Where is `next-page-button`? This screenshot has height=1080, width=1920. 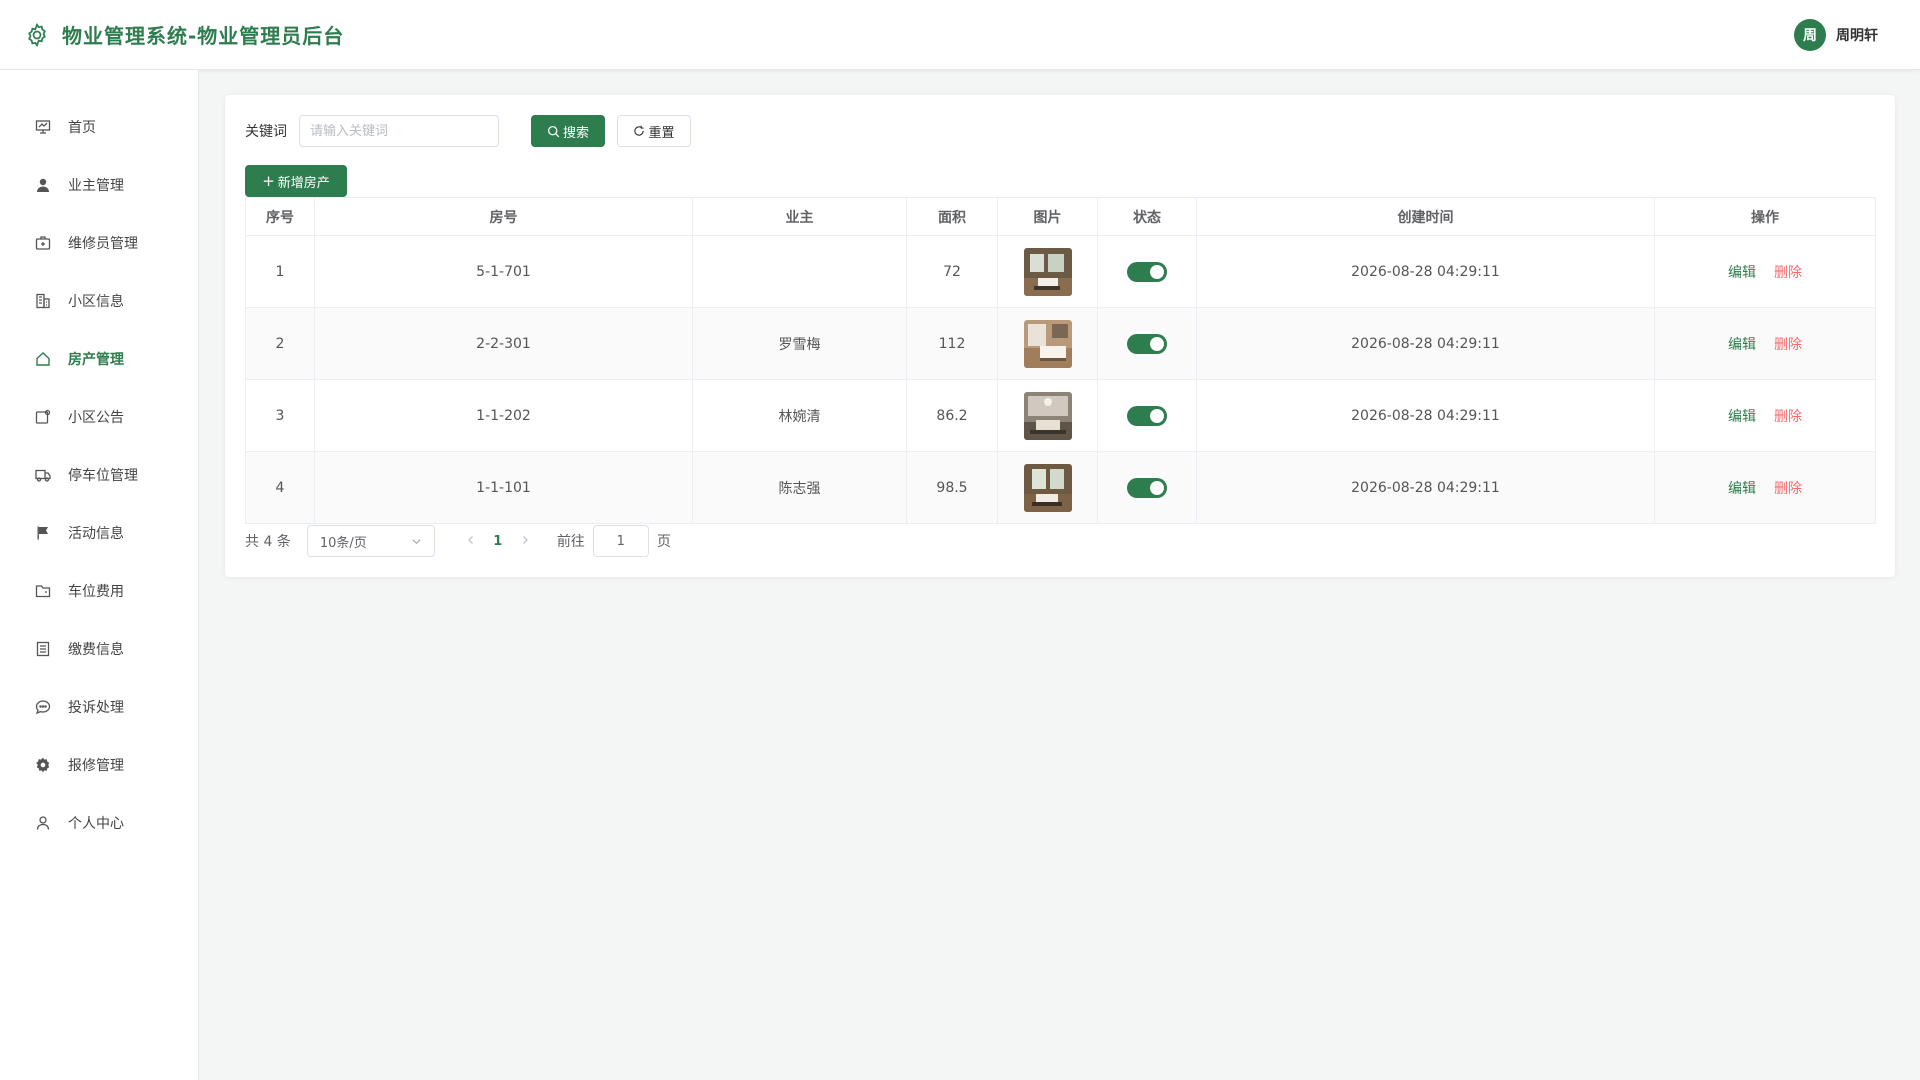
next-page-button is located at coordinates (525, 541).